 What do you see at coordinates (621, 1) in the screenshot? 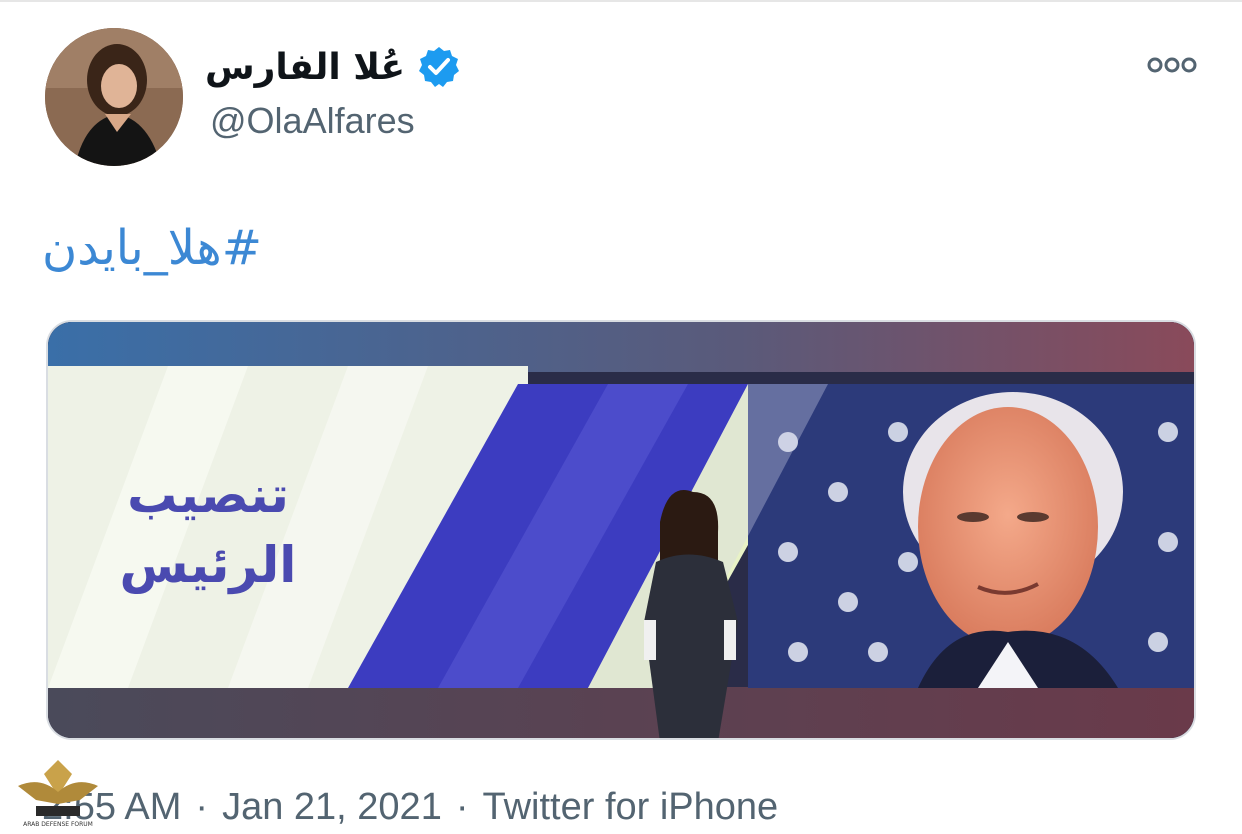
I see `top-divider` at bounding box center [621, 1].